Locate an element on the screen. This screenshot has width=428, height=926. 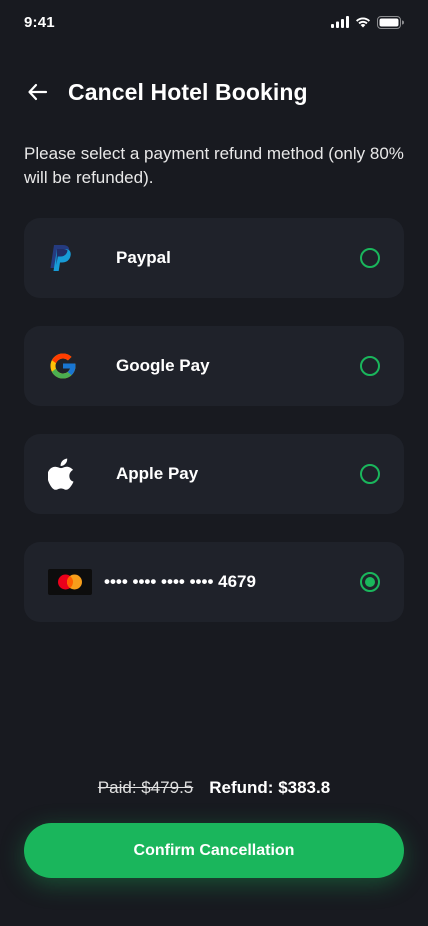
radio-button-selected is located at coordinates (370, 582).